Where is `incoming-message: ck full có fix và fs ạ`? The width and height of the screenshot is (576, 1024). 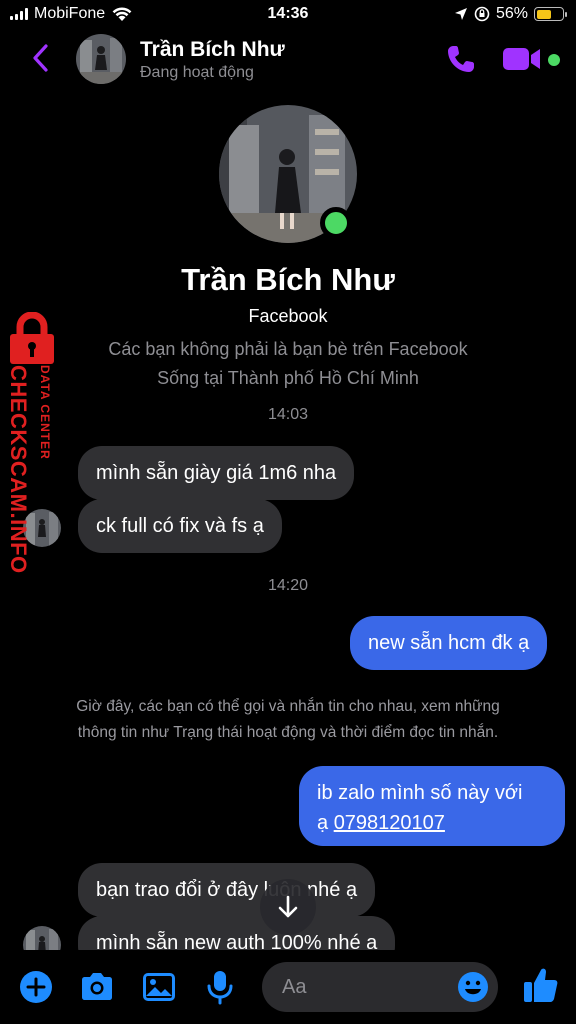
incoming-message: ck full có fix và fs ạ is located at coordinates (180, 526).